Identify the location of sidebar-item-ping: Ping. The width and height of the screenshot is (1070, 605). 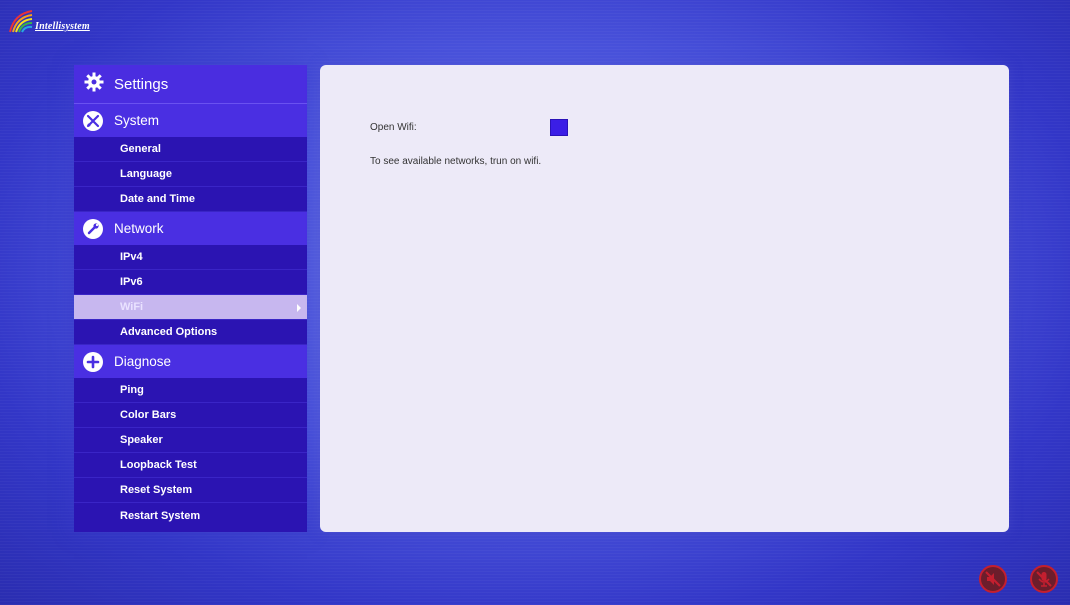
(190, 390).